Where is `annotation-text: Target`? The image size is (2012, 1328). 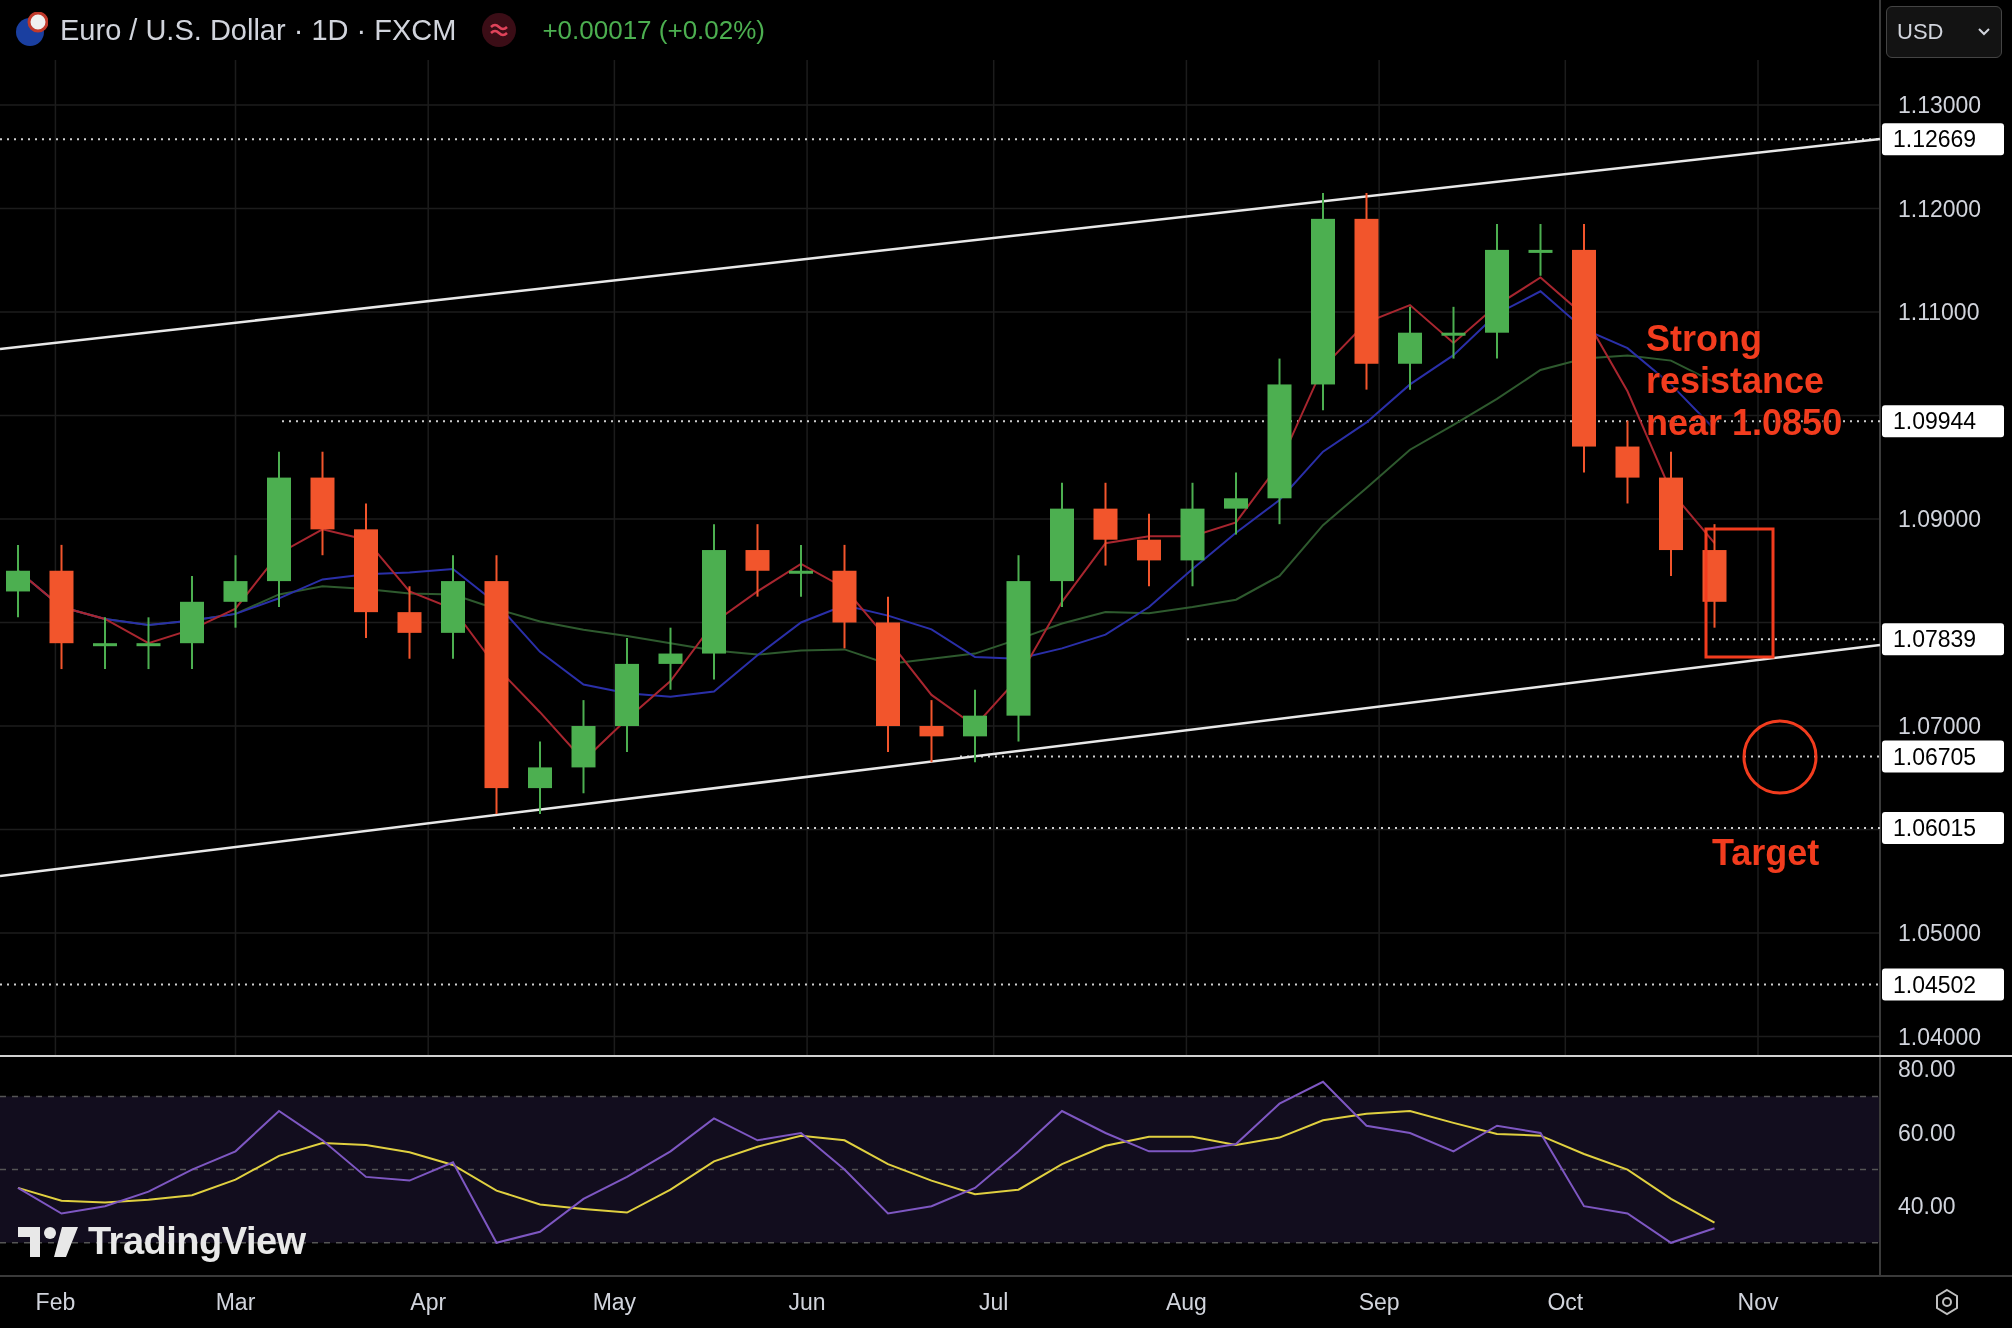
annotation-text: Target is located at coordinates (1766, 853).